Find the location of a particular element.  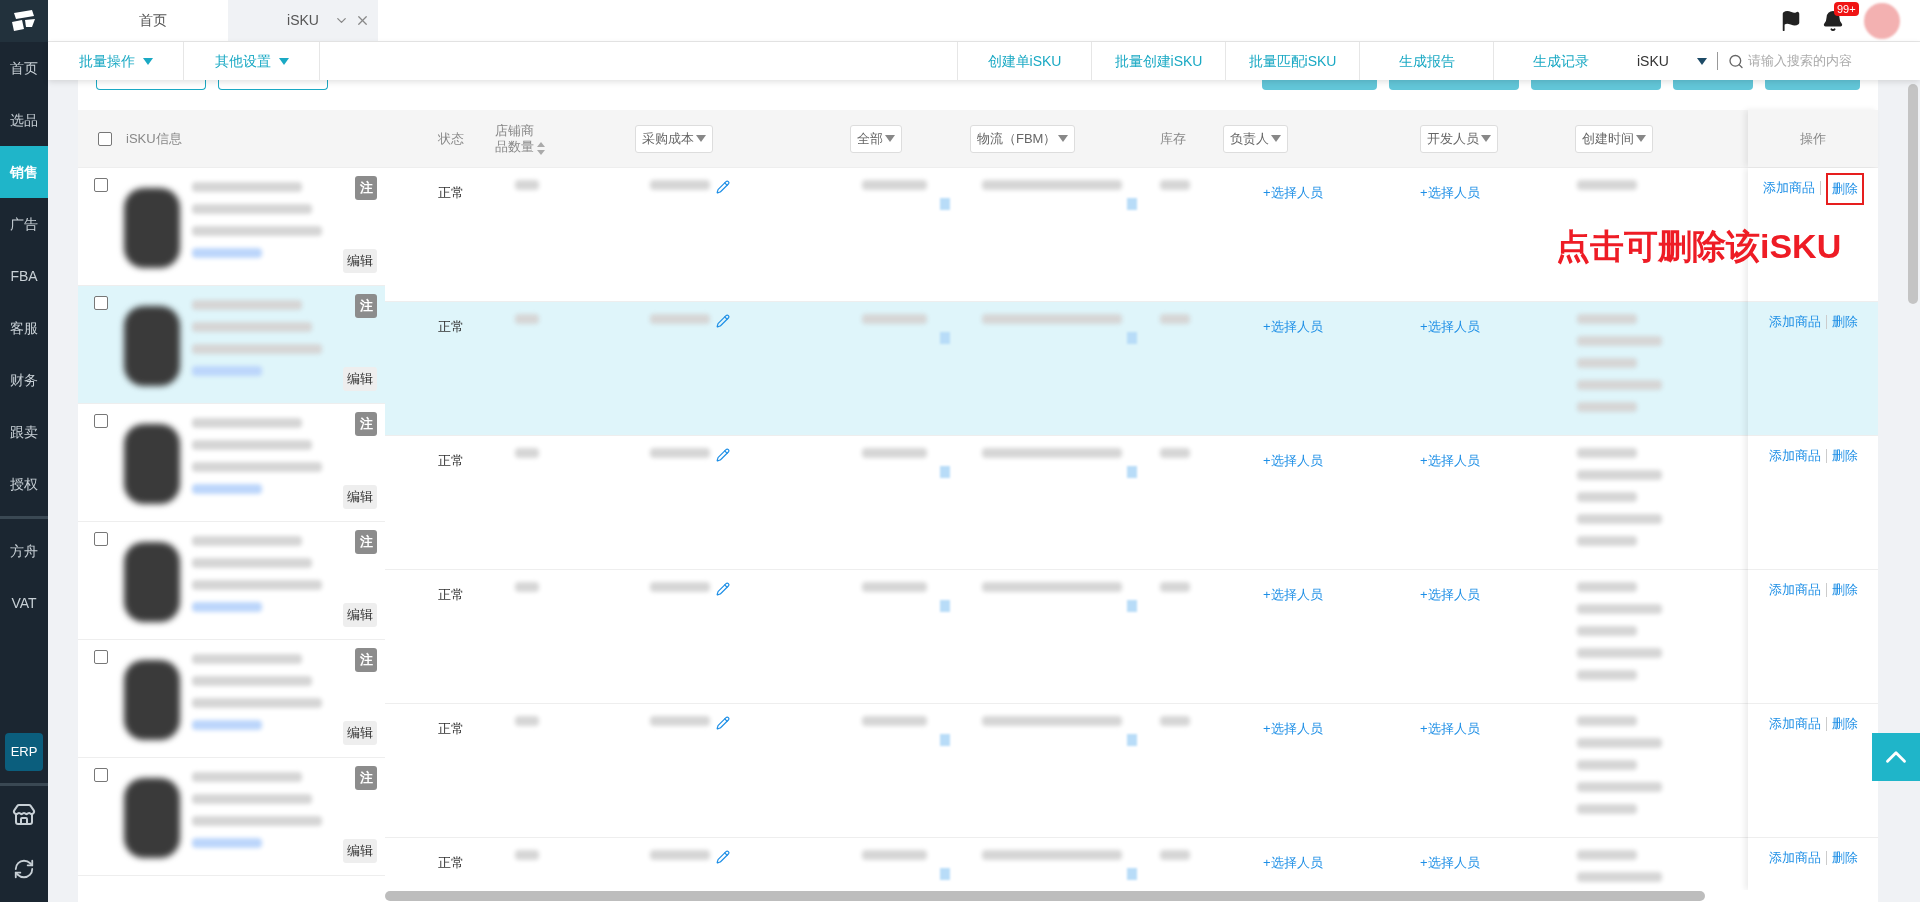

sidebar-item: 财务 is located at coordinates (24, 380).